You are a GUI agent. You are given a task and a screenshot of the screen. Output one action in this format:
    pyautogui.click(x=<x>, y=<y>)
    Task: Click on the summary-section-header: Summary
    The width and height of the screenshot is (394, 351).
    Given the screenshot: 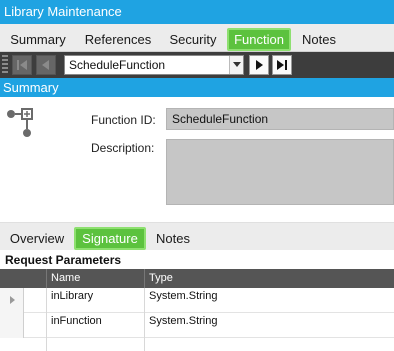 What is the action you would take?
    pyautogui.click(x=197, y=87)
    